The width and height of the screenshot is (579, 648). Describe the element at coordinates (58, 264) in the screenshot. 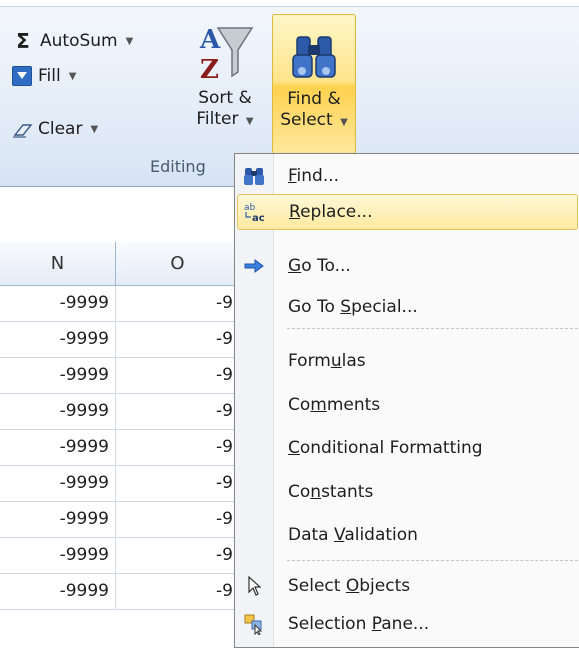

I see `column-header-n: N` at that location.